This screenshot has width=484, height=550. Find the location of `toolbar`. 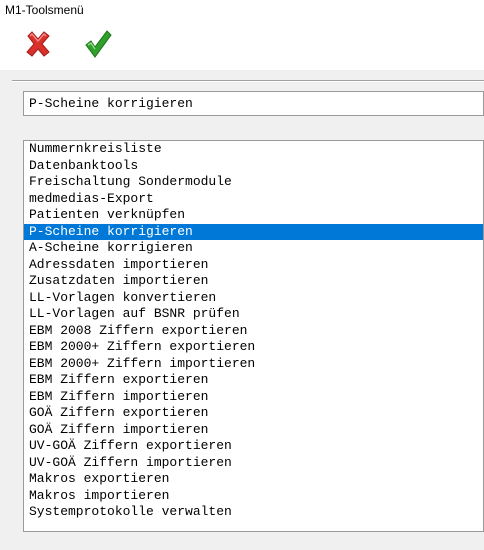

toolbar is located at coordinates (242, 45).